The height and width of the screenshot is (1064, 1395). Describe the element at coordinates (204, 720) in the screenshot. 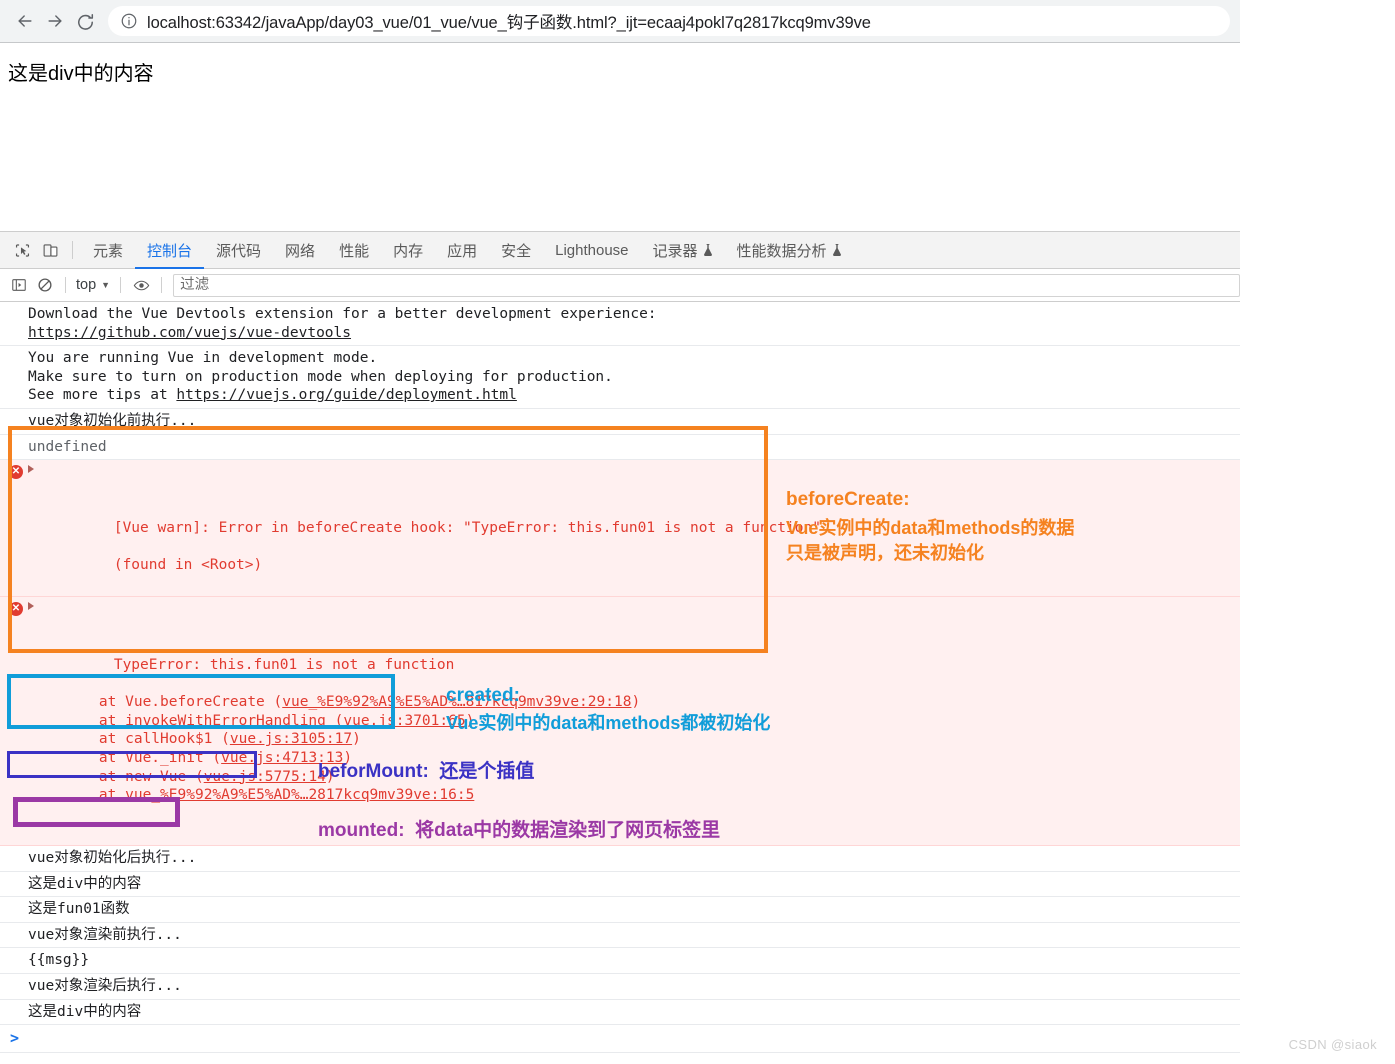

I see `stack-frame: at invokeWithErrorHandling (` at that location.